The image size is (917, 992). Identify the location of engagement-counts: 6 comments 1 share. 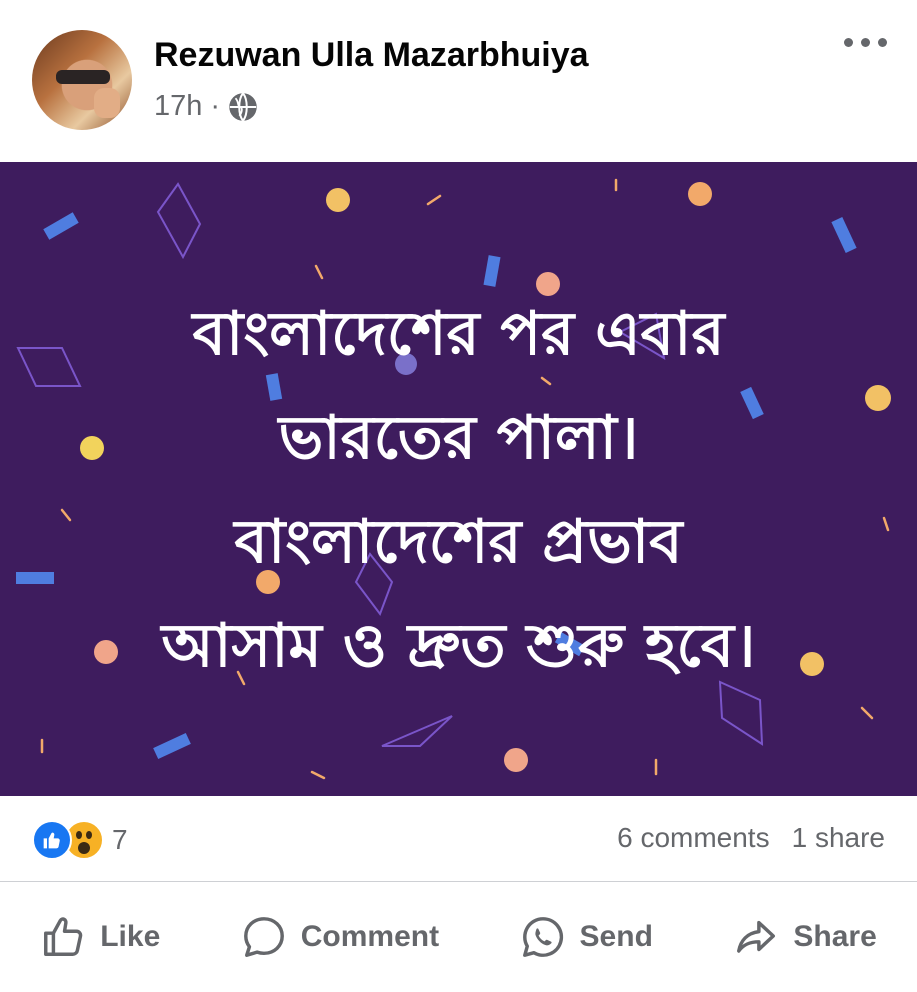
(751, 838).